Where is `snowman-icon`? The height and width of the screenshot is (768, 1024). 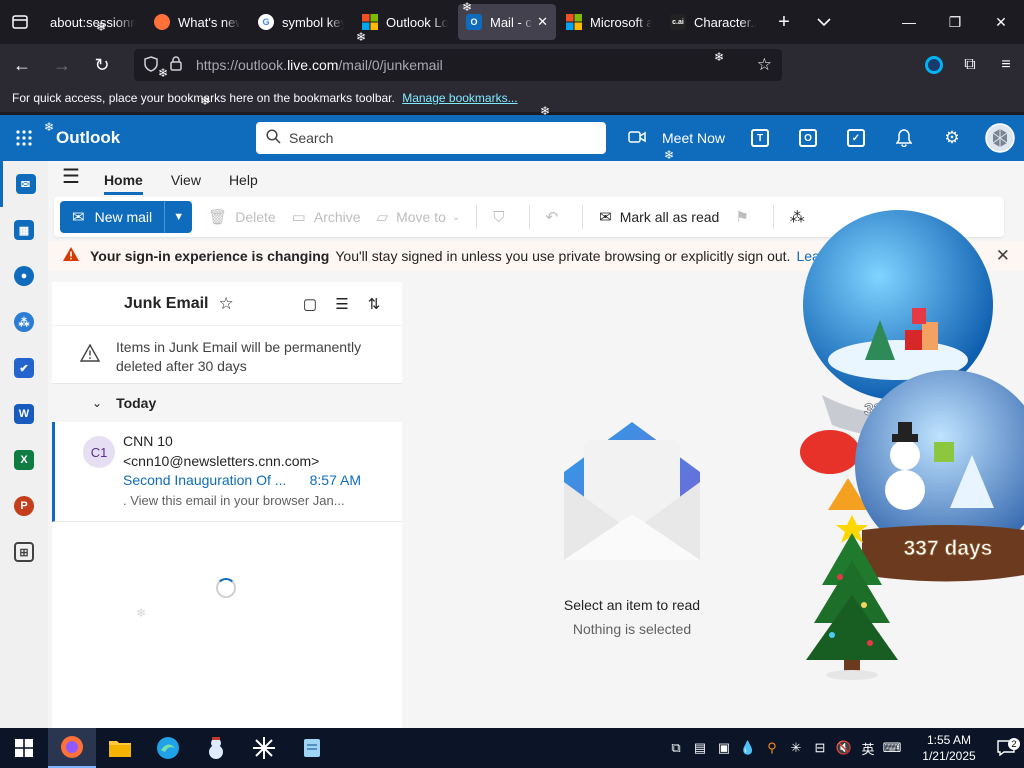
snowman-icon is located at coordinates (216, 748).